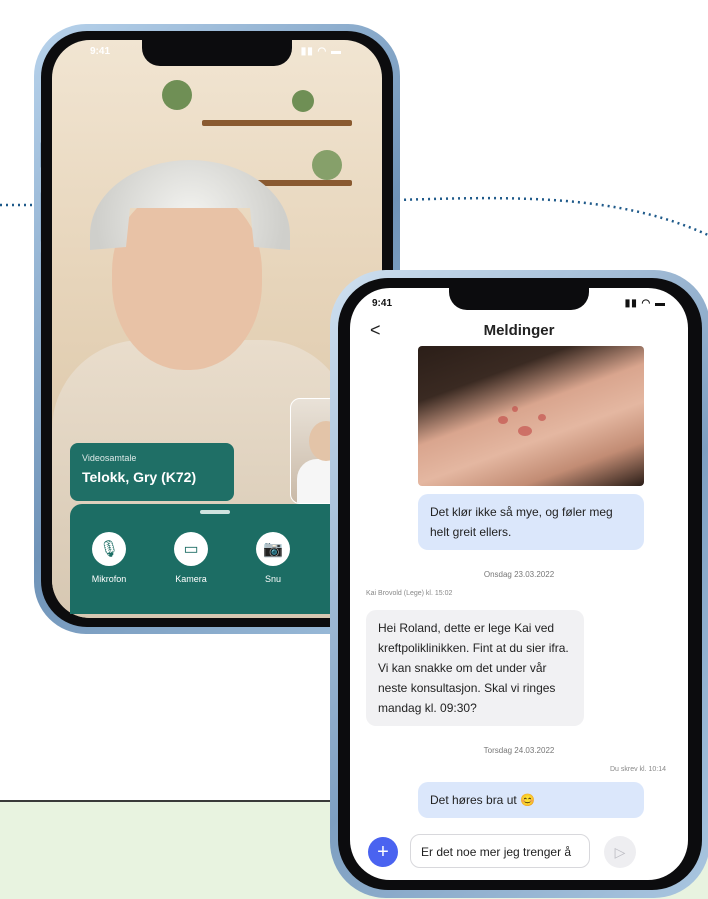 This screenshot has height=899, width=708. I want to click on sender-meta: Kai Brovold (Lege) kl. 15:02, so click(409, 593).